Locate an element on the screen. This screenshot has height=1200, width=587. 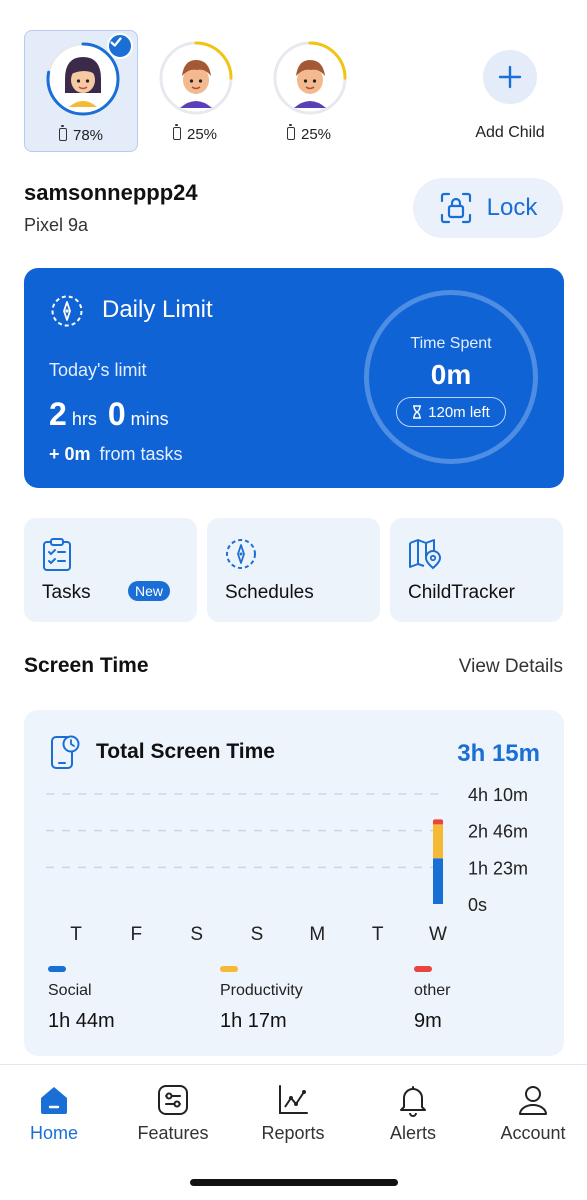
children-row: 78% 25% 25% Add Child is located at coordinates (294, 91).